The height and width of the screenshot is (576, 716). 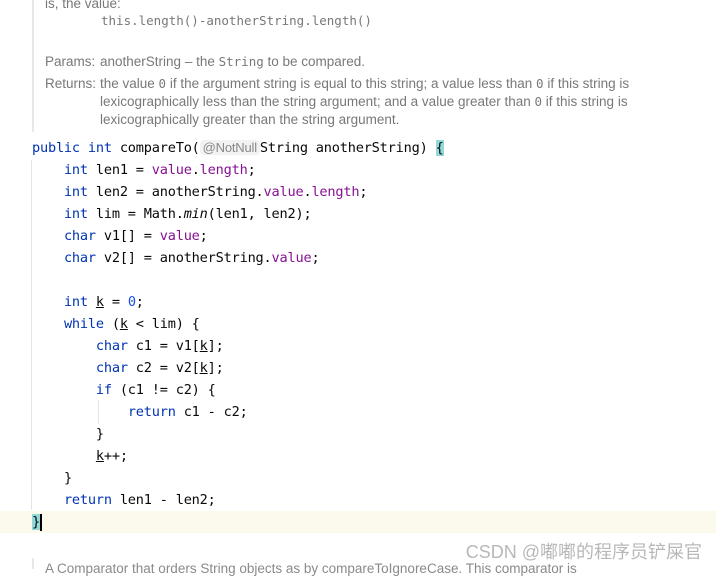 I want to click on returns-label: Returns:, so click(x=71, y=83).